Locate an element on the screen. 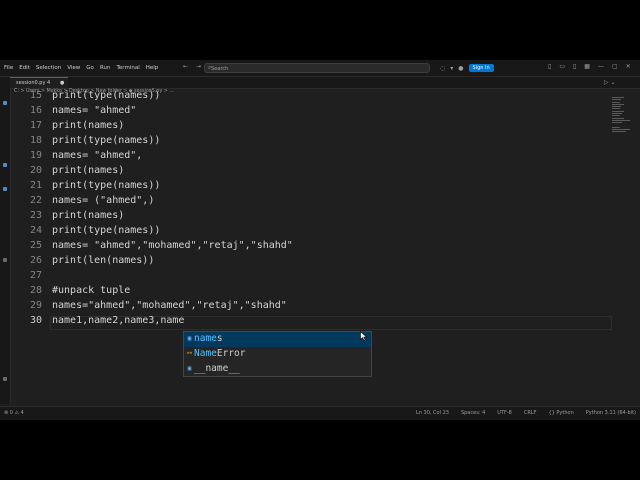 This screenshot has width=640, height=480. account-icon: ● is located at coordinates (460, 68).